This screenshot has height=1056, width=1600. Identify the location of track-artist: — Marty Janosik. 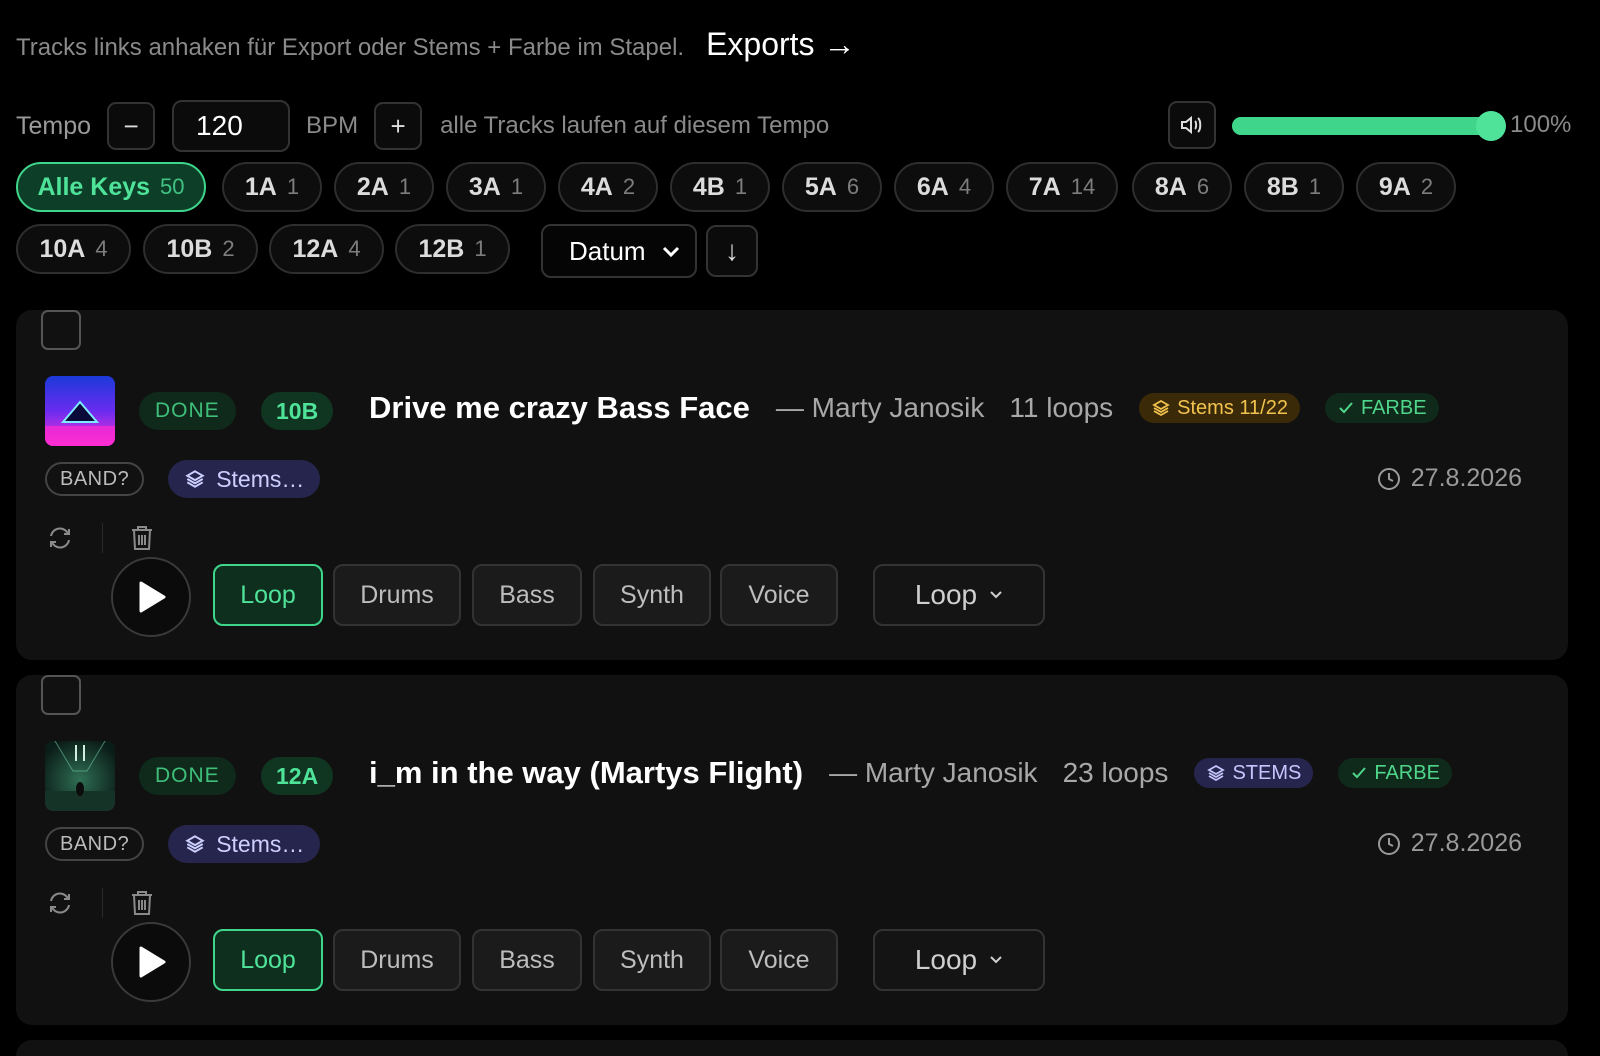
(880, 407).